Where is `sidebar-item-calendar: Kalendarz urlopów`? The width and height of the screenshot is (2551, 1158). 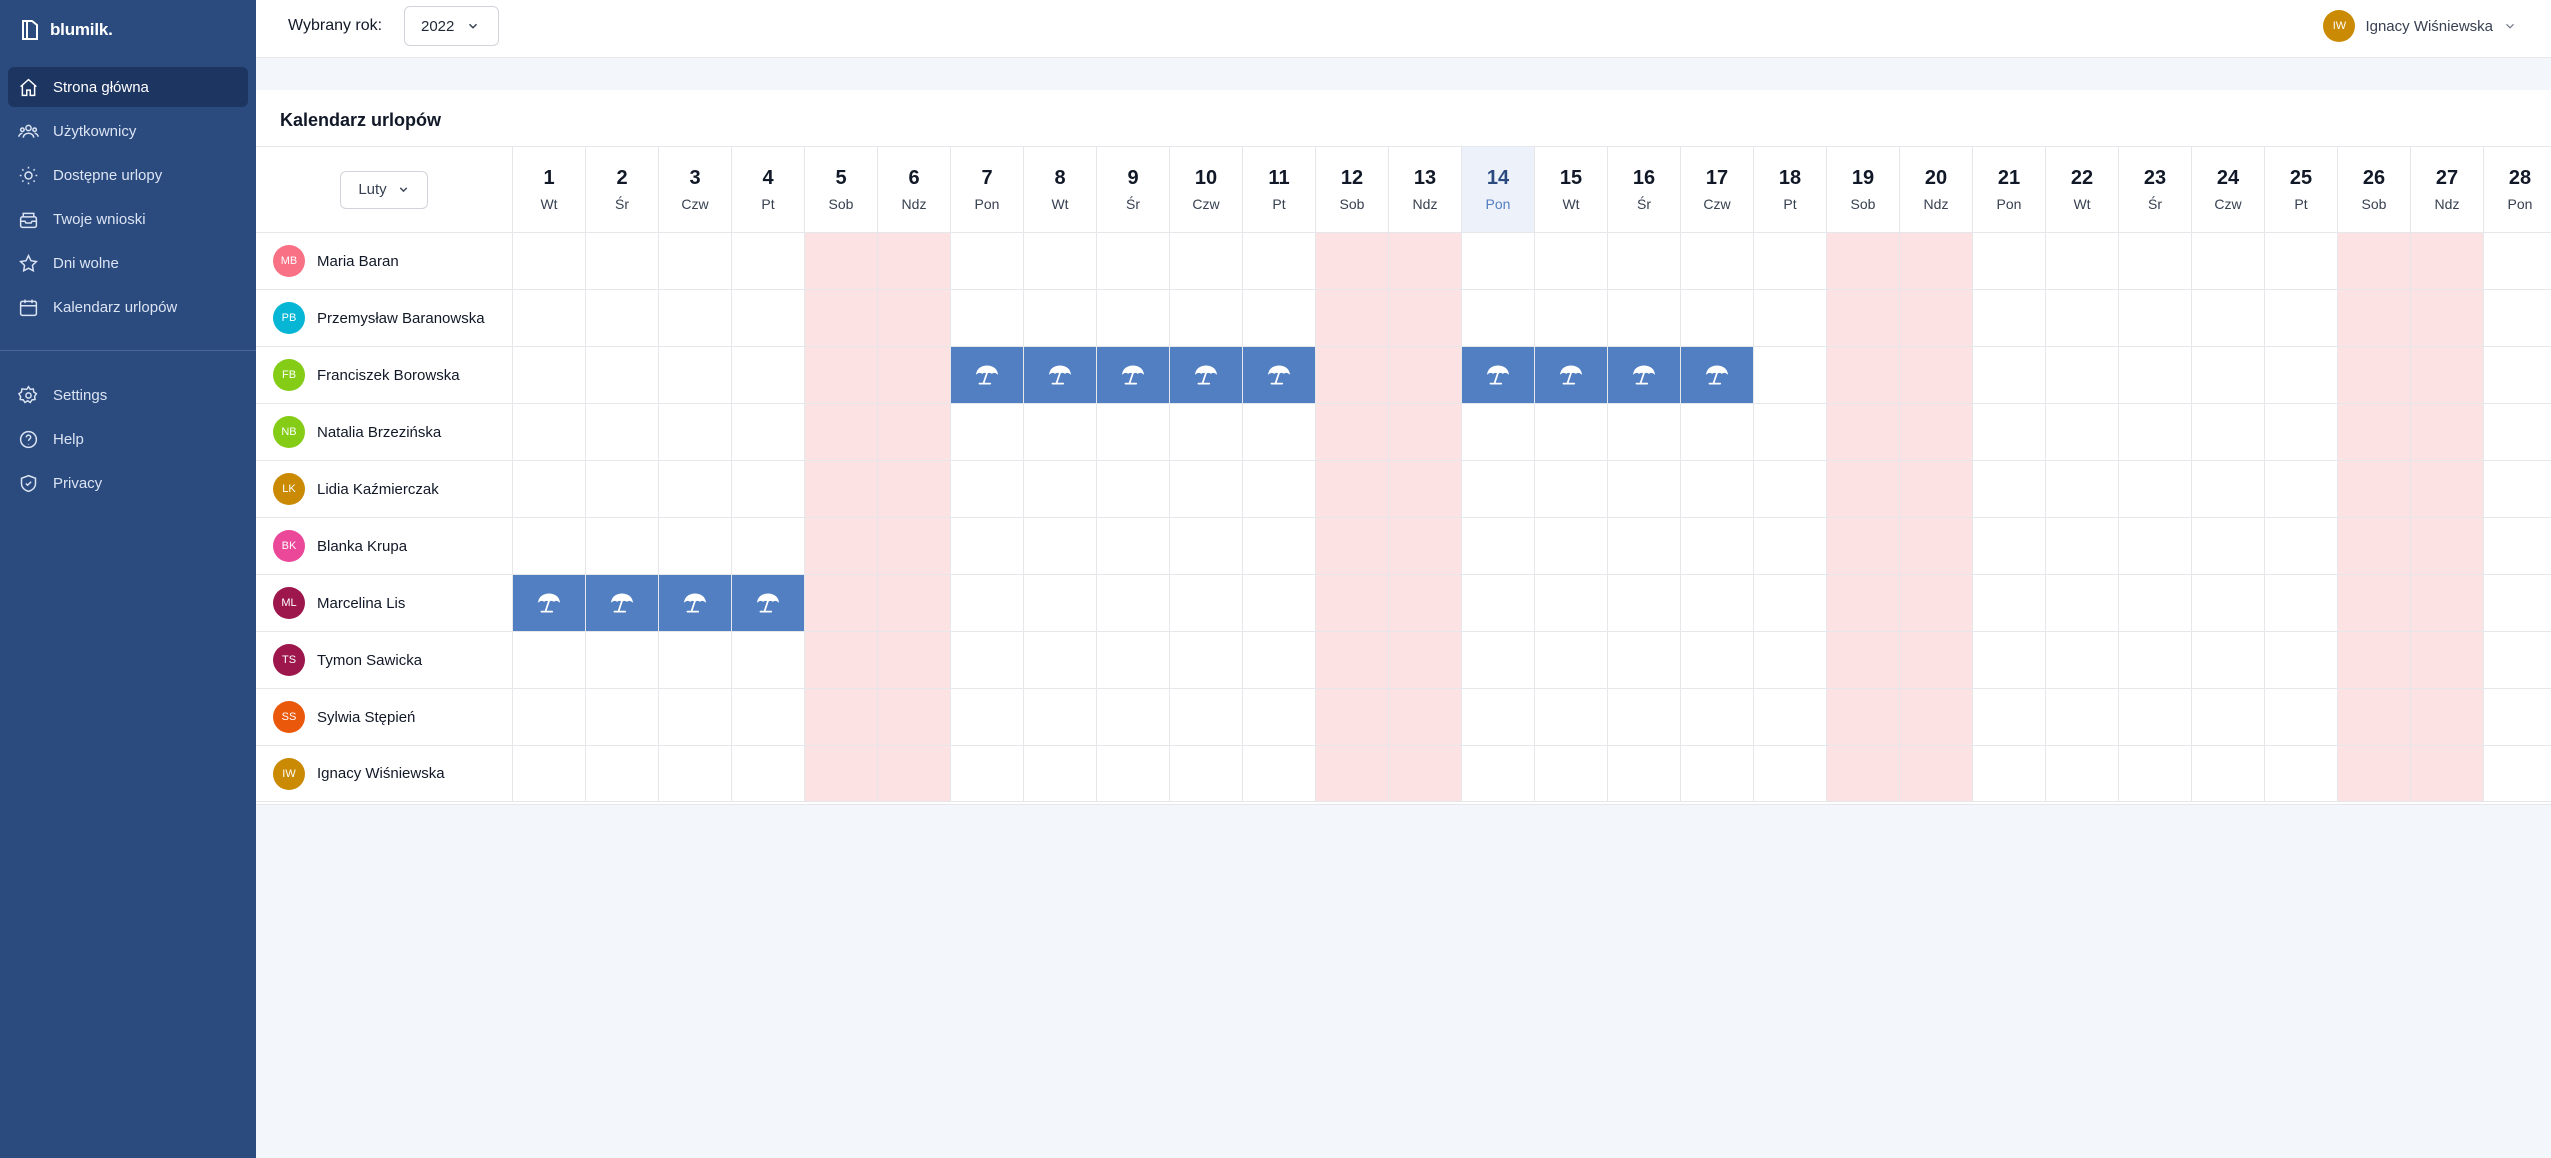 sidebar-item-calendar: Kalendarz urlopów is located at coordinates (128, 307).